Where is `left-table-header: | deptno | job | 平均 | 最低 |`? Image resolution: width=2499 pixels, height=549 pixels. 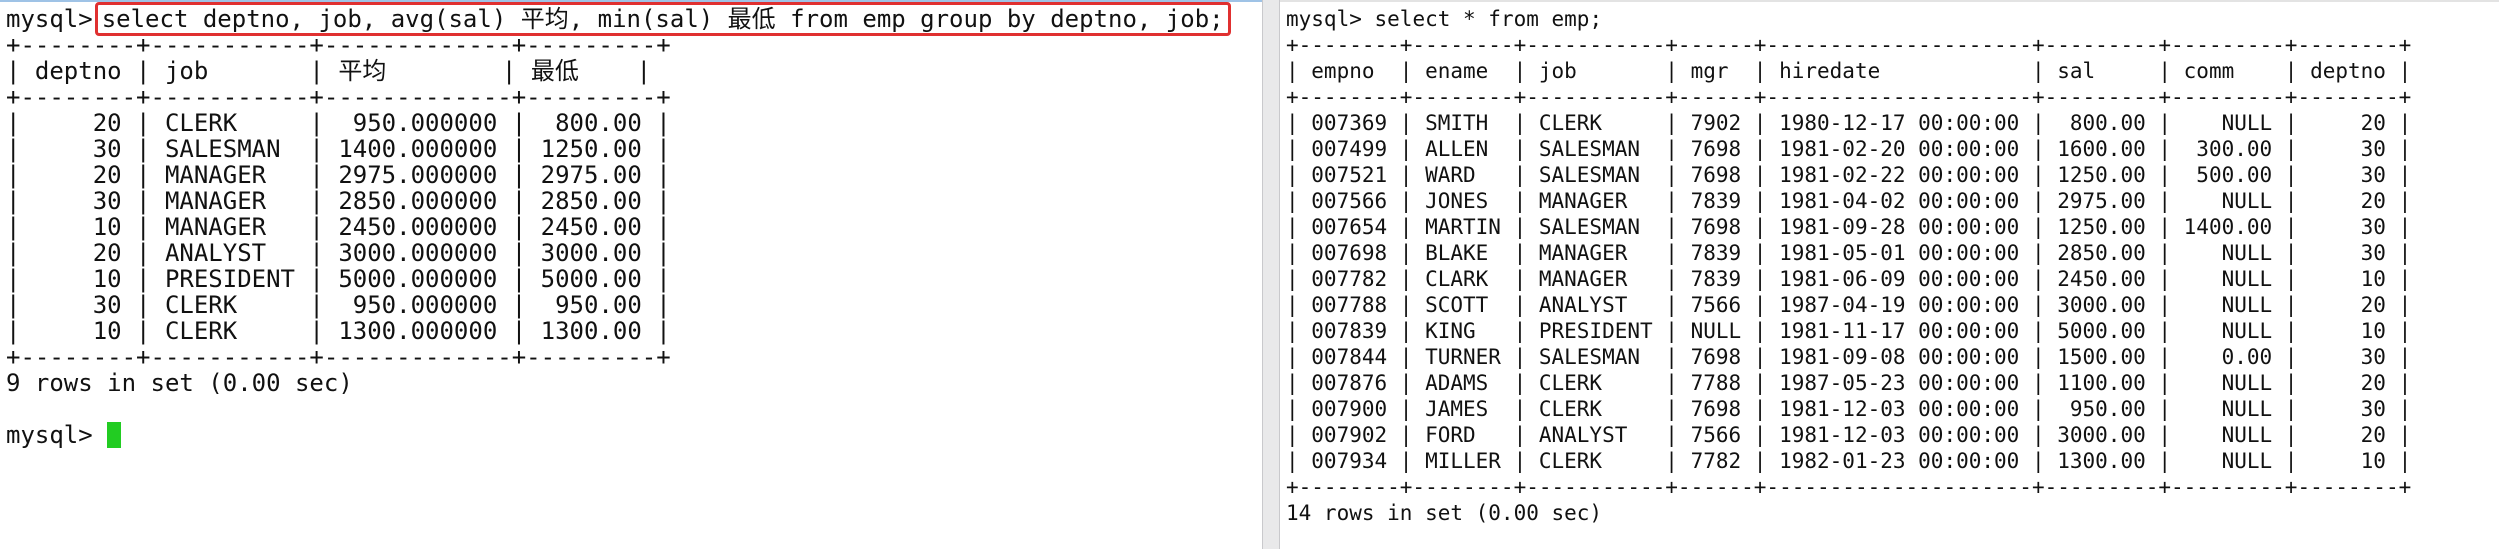
left-table-header: | deptno | job | 平均 | 最低 | is located at coordinates (329, 71).